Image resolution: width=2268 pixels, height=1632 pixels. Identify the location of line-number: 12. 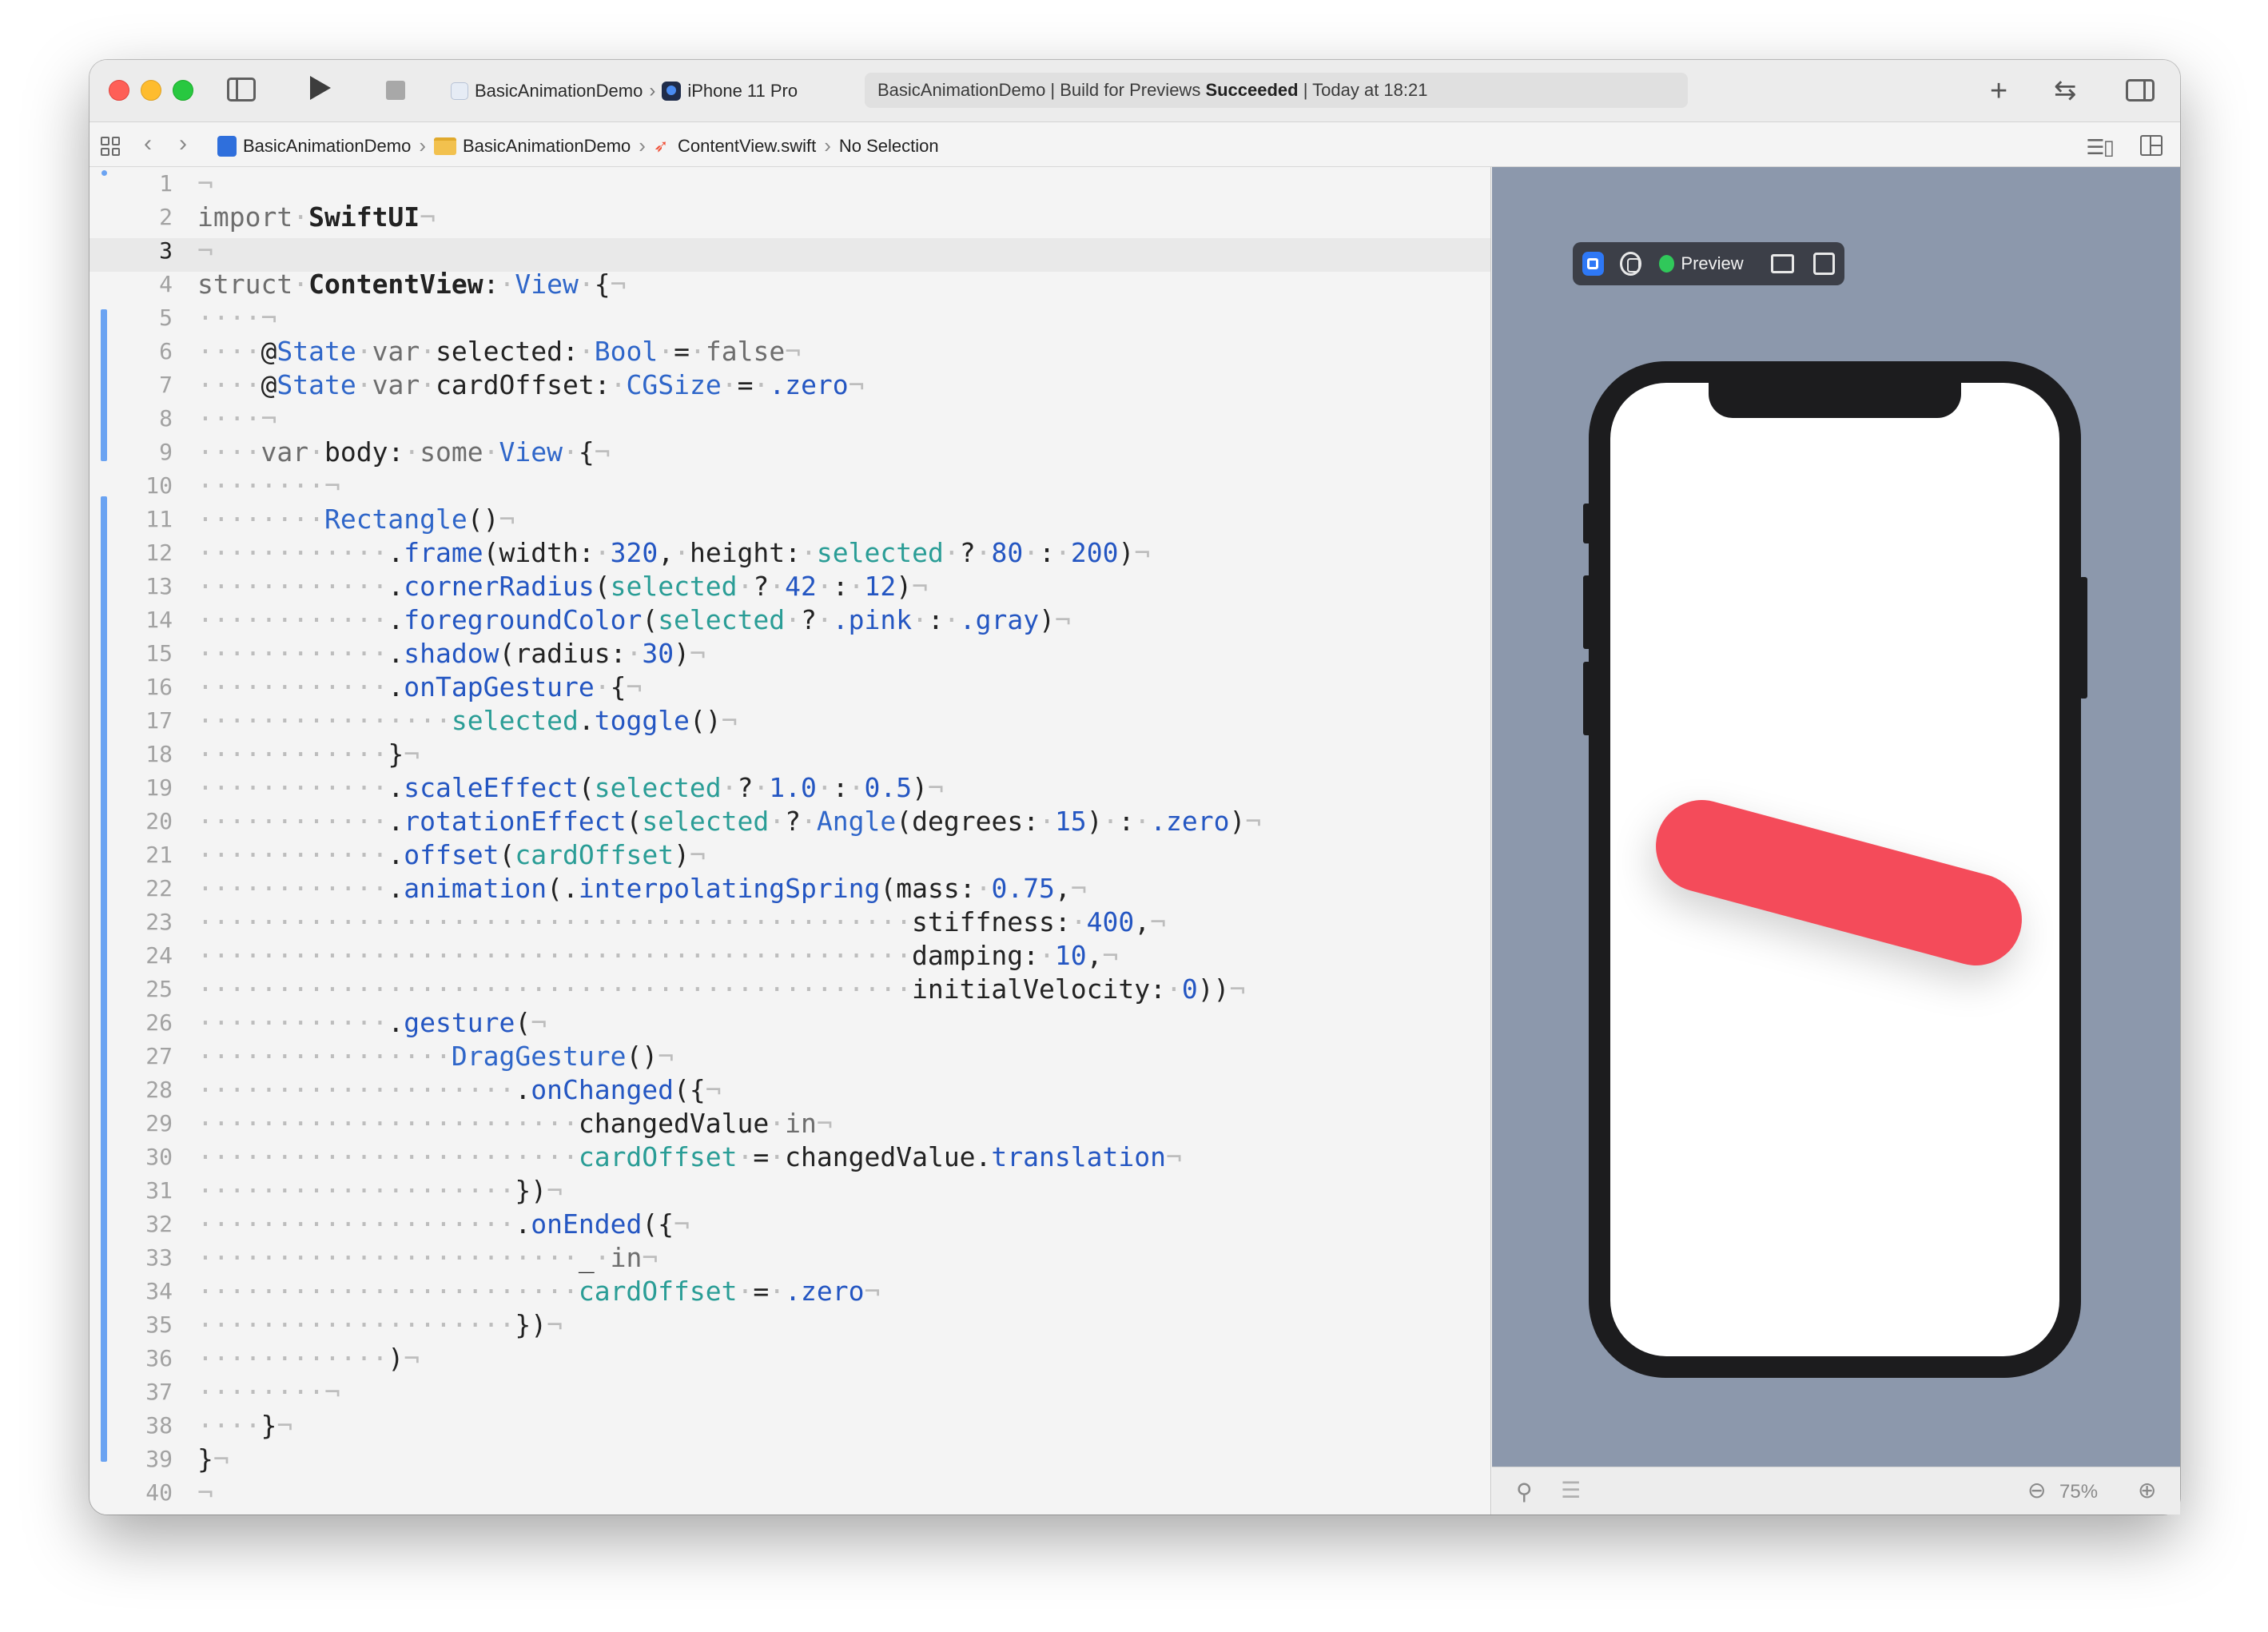
(145, 553).